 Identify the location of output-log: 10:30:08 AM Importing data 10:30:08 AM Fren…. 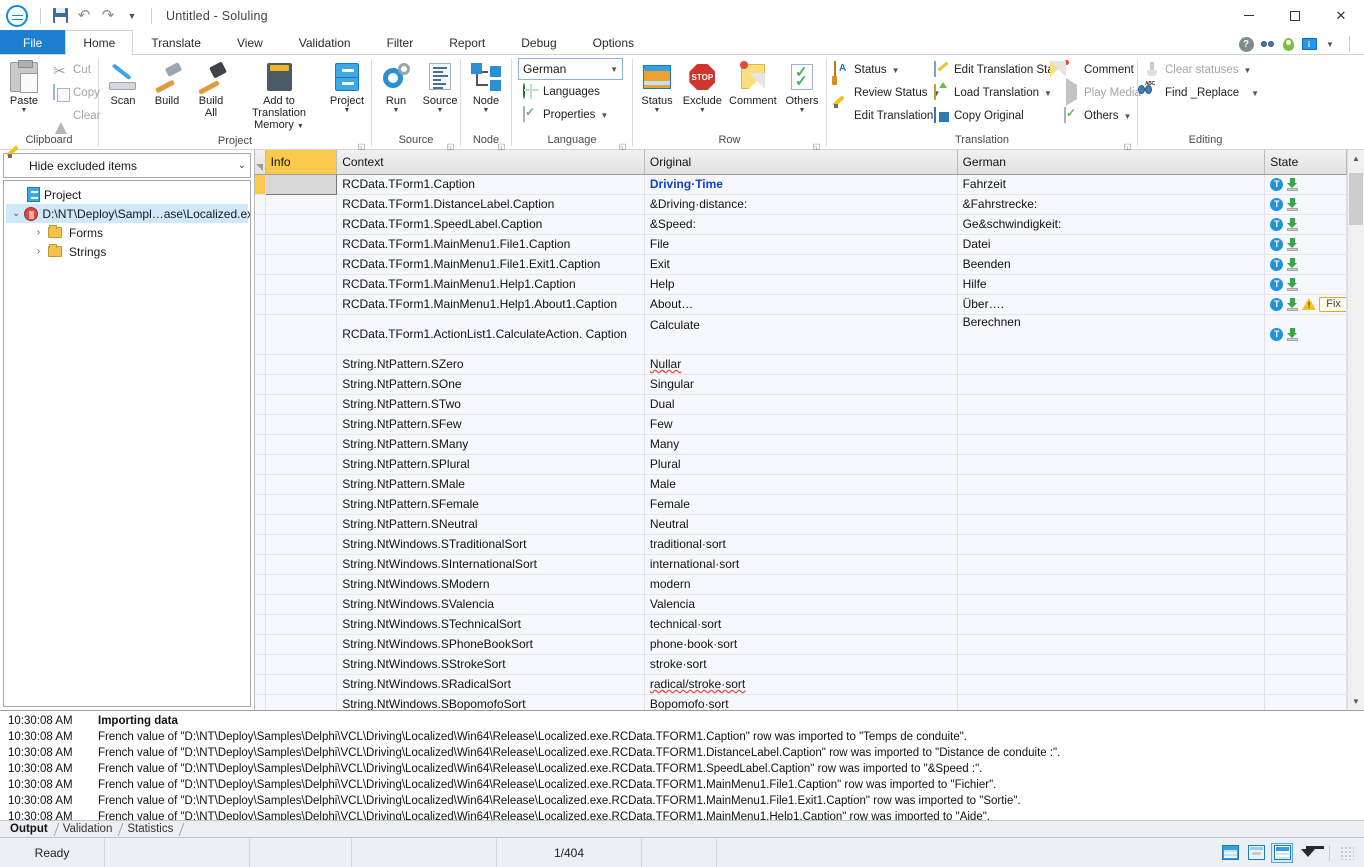
(682, 765).